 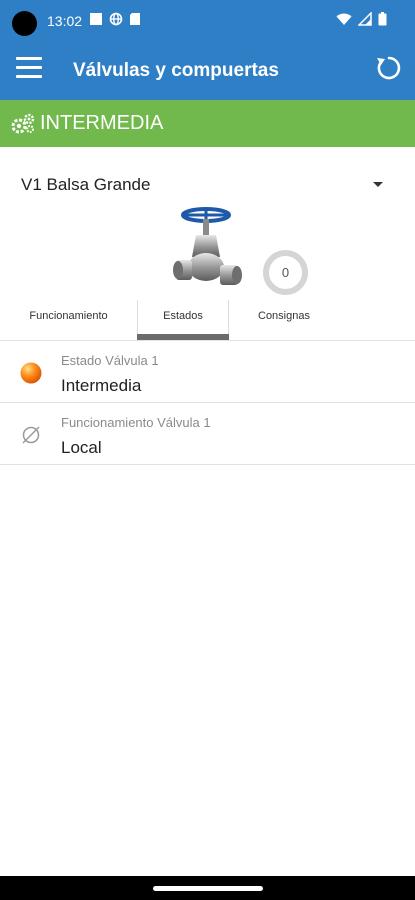 I want to click on signal-icon, so click(x=365, y=19).